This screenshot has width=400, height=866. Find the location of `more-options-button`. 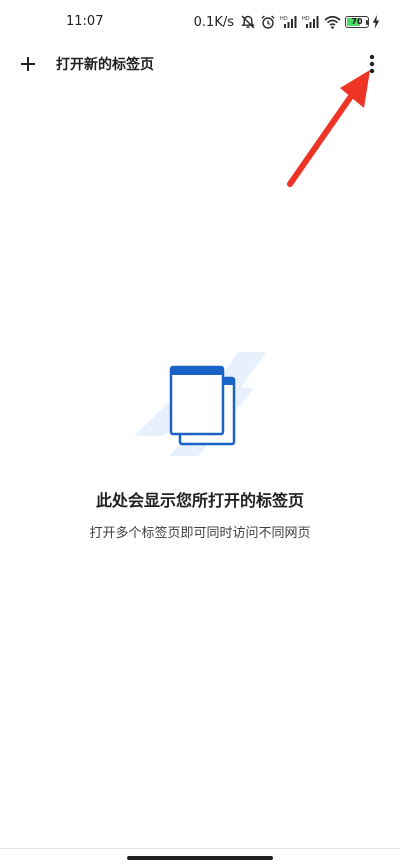

more-options-button is located at coordinates (372, 64).